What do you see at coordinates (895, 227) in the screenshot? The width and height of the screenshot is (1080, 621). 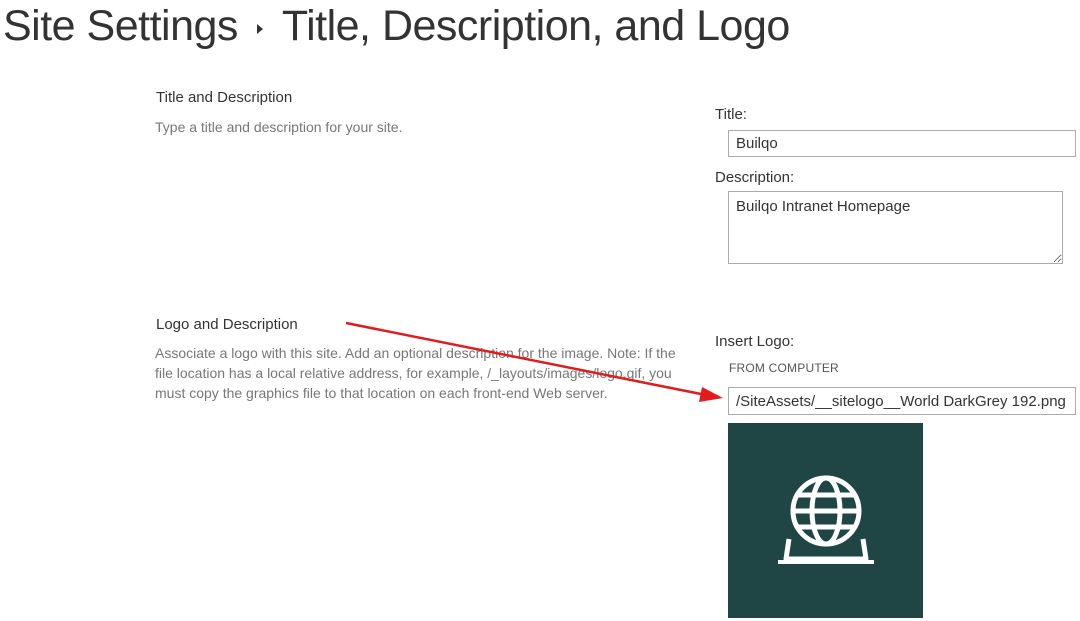 I see `description-textarea: Builqo Intranet Homepage` at bounding box center [895, 227].